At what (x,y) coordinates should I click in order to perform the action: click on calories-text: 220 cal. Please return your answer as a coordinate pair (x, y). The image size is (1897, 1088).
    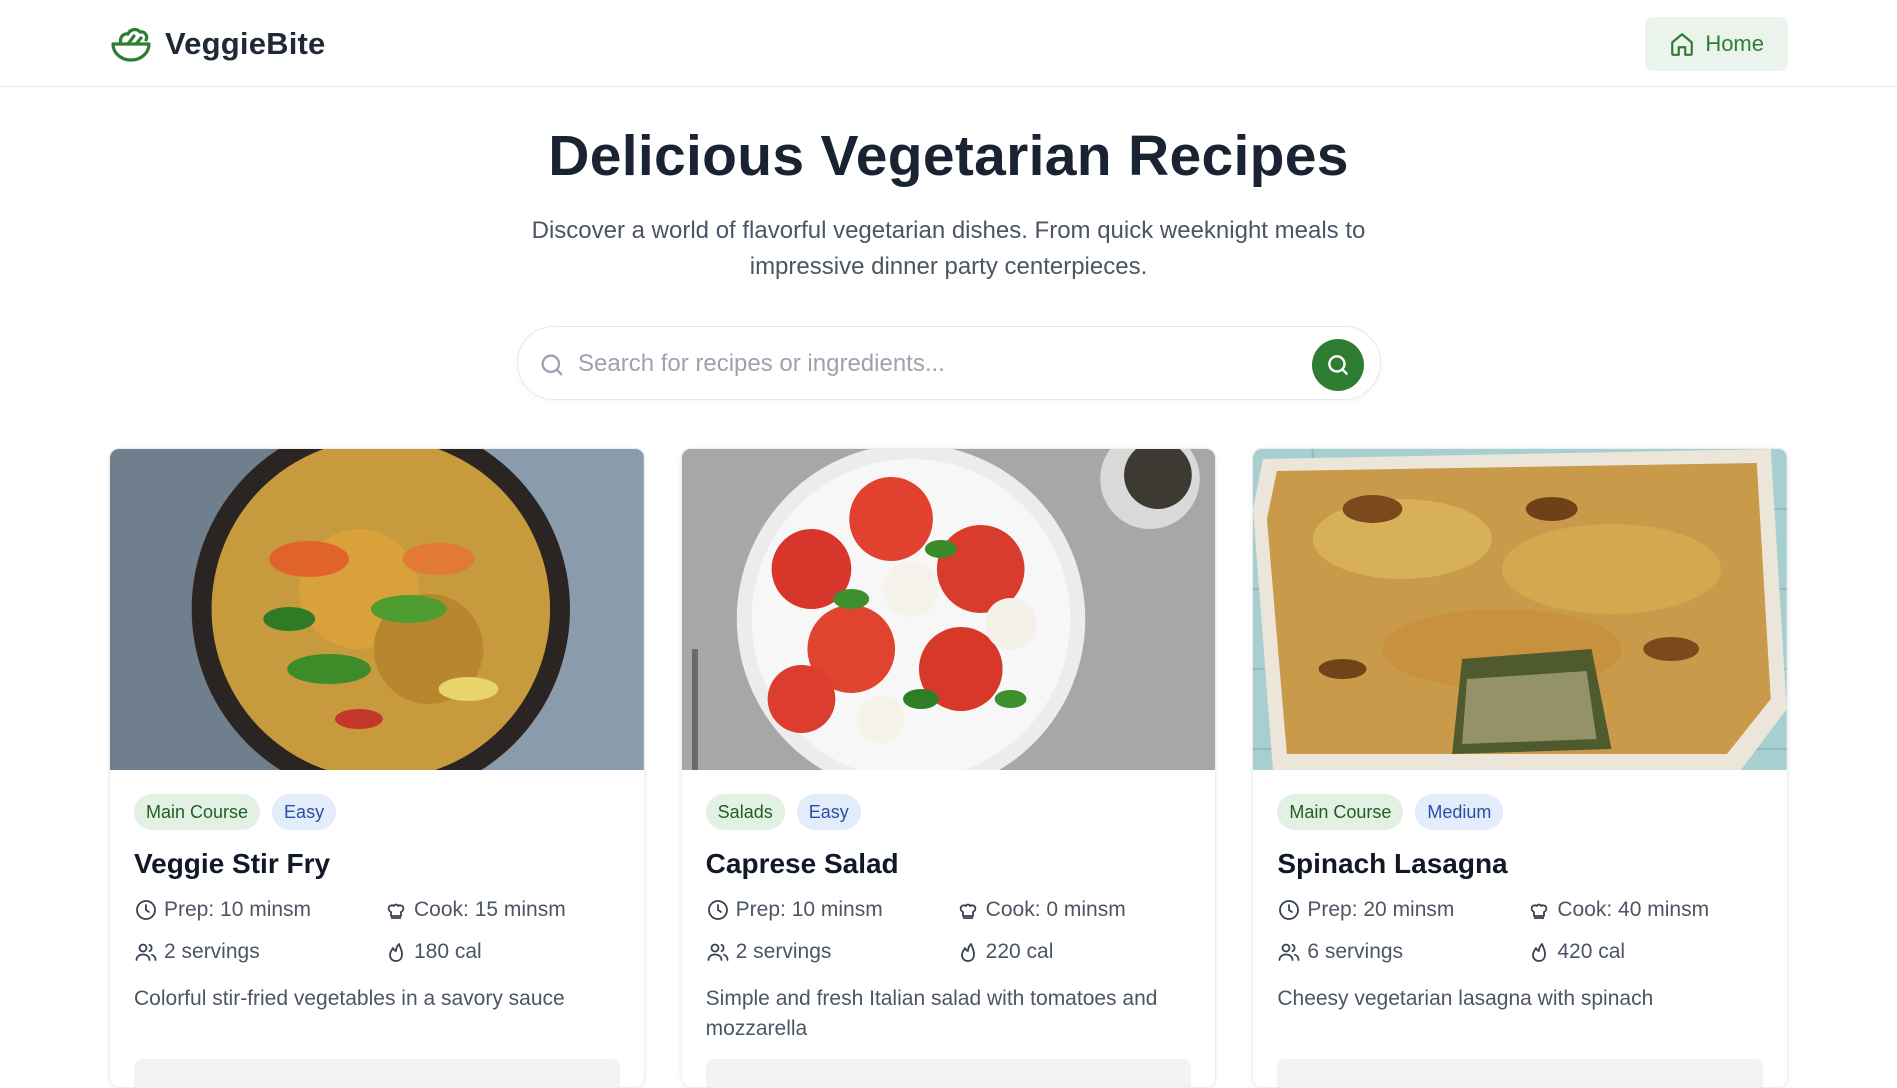
    Looking at the image, I should click on (1019, 951).